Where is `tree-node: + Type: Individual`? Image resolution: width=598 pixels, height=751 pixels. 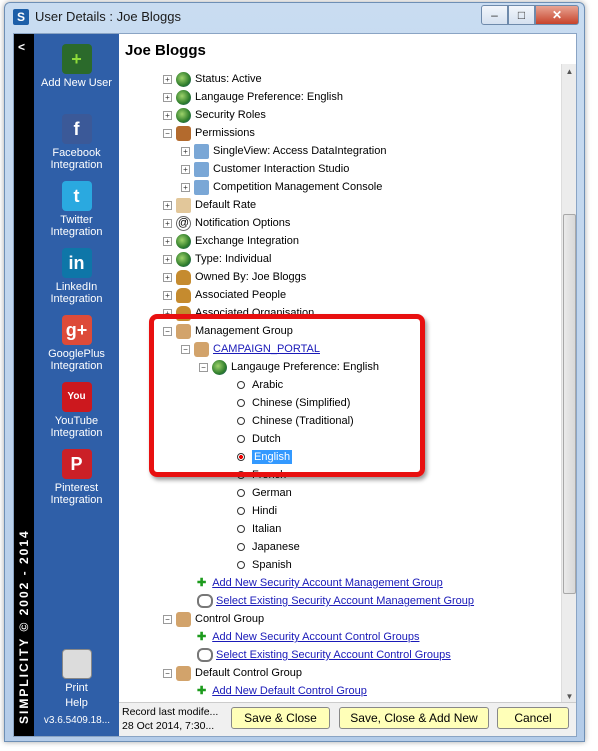 tree-node: + Type: Individual is located at coordinates (217, 259).